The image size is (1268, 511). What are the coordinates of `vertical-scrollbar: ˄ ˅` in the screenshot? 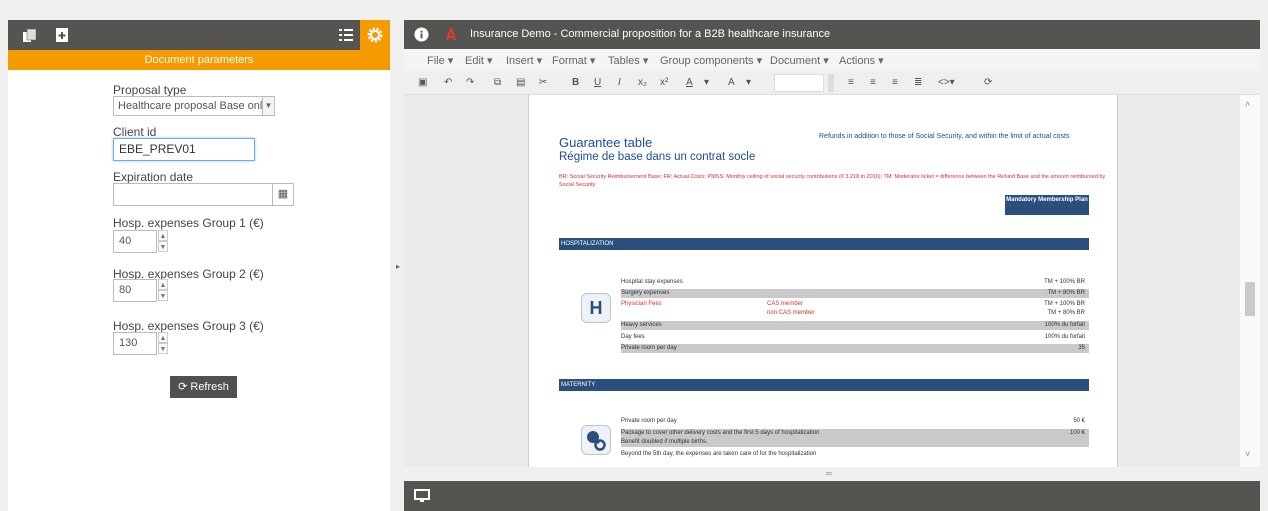 It's located at (1250, 281).